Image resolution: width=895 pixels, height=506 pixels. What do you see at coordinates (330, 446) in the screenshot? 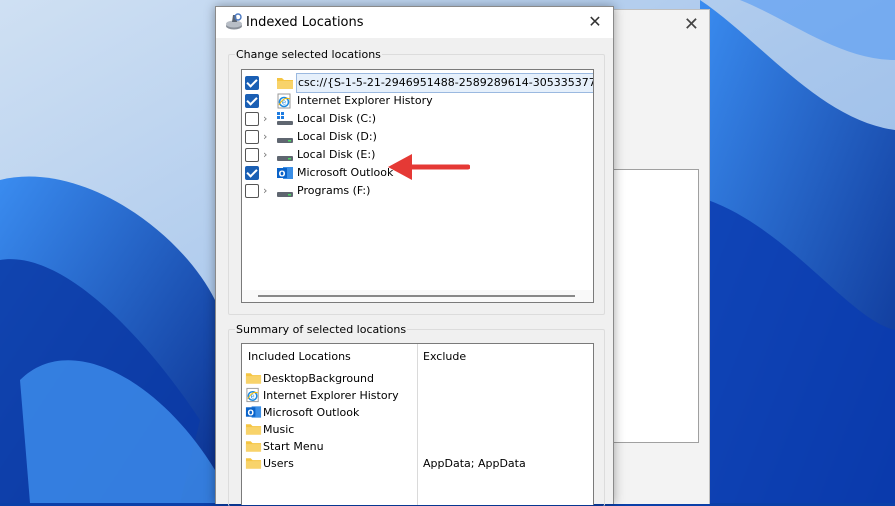
I see `summary-row: Start Menu` at bounding box center [330, 446].